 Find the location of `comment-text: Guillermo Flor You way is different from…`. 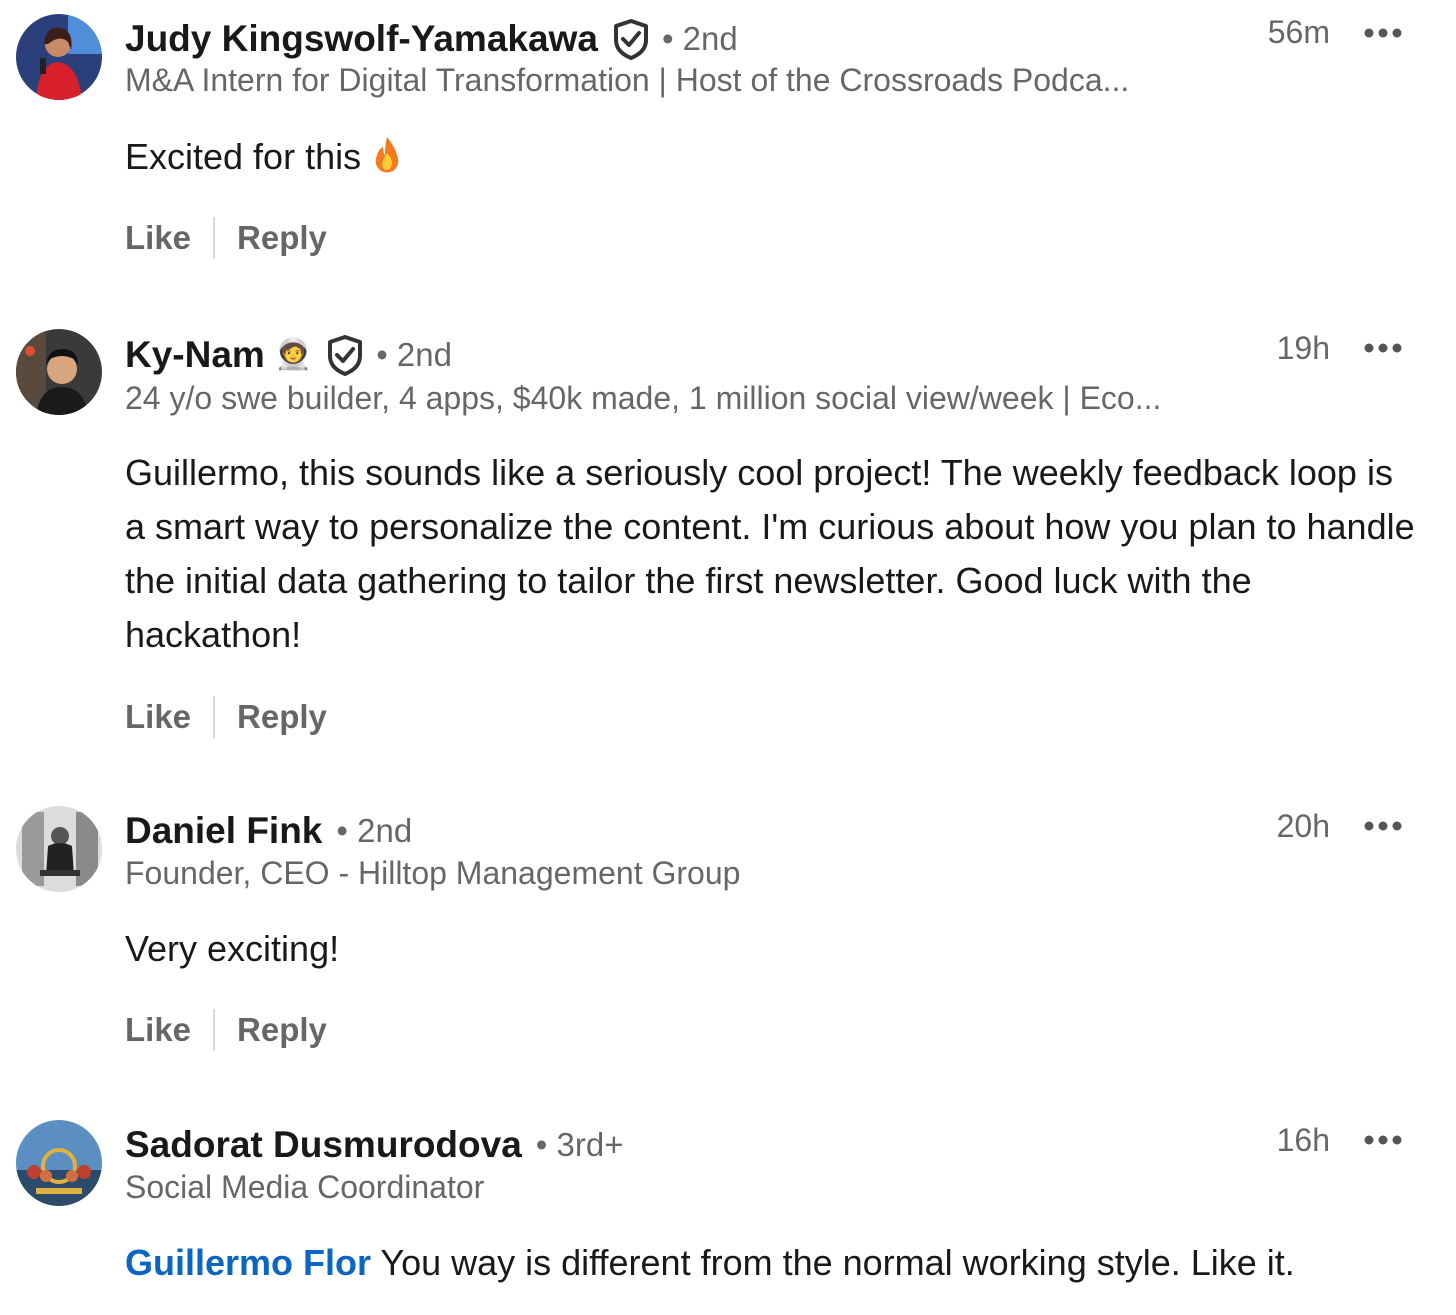

comment-text: Guillermo Flor You way is different from… is located at coordinates (770, 1263).